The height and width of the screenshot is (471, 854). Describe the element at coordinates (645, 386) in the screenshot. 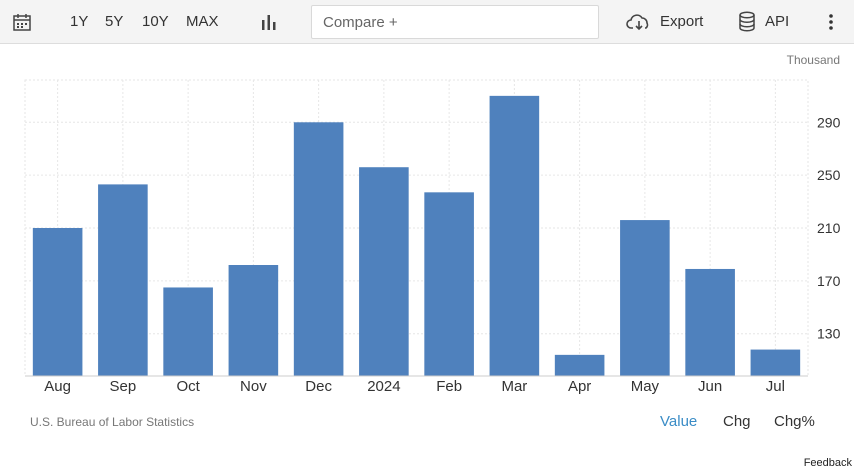

I see `x-tick-label: May` at that location.